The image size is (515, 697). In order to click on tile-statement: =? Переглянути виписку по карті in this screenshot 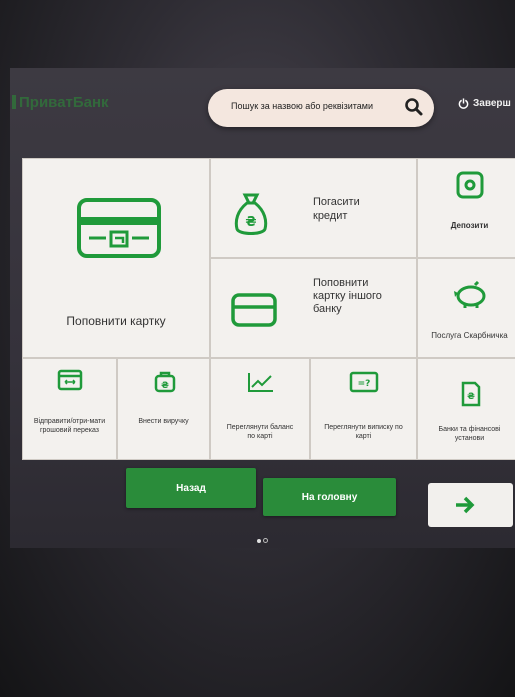, I will do `click(363, 409)`.